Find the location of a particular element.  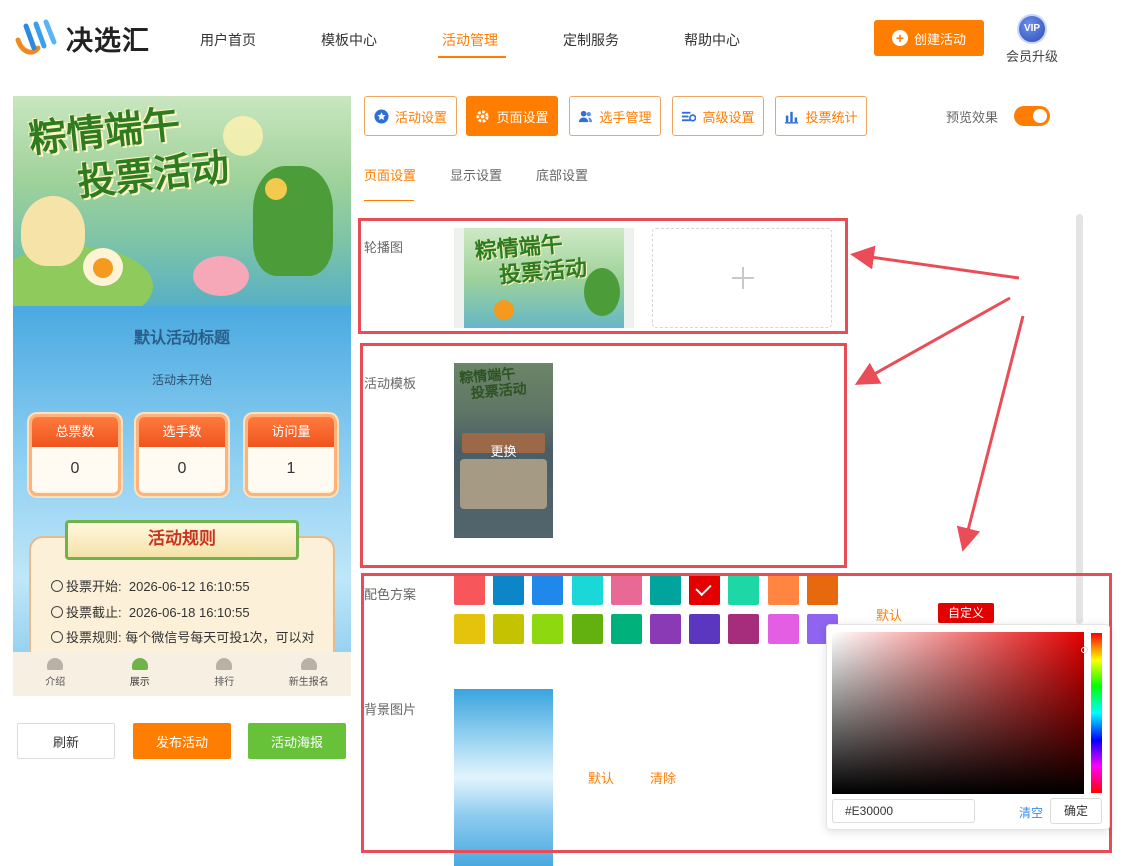

highlight-box-template is located at coordinates (603, 455).